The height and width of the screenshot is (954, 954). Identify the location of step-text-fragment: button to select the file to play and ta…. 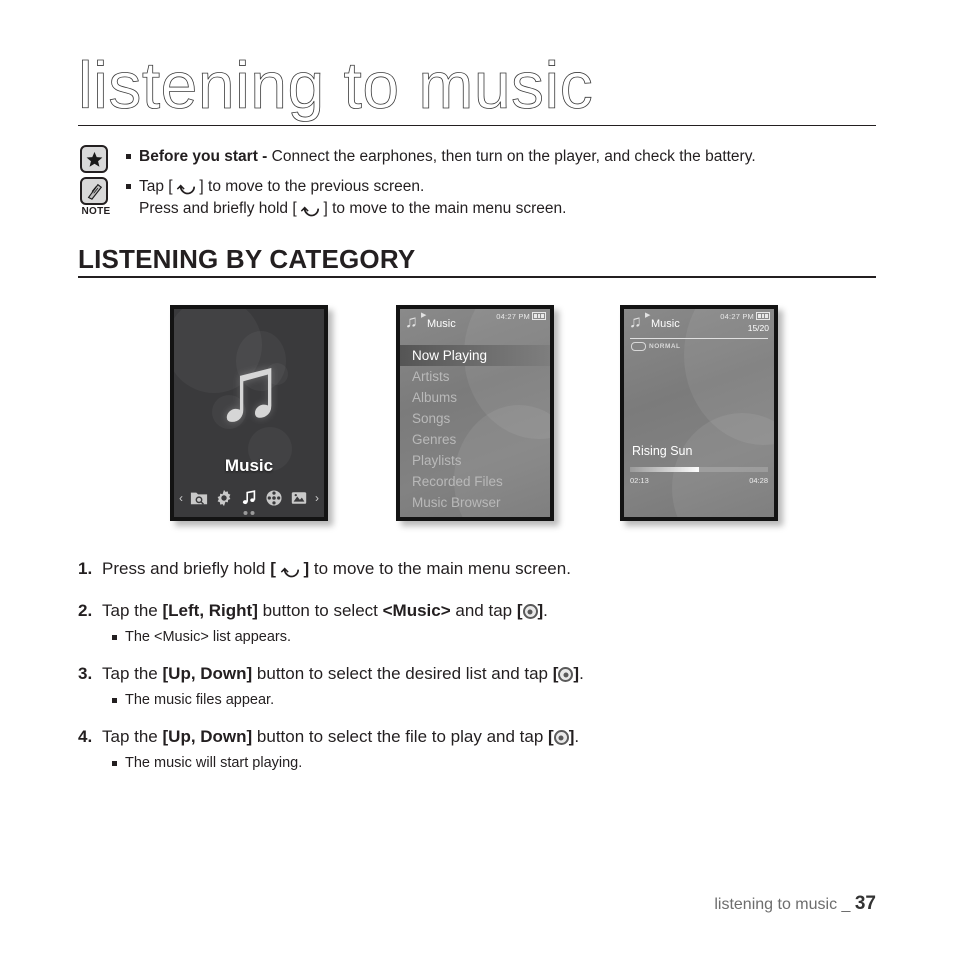
(400, 736).